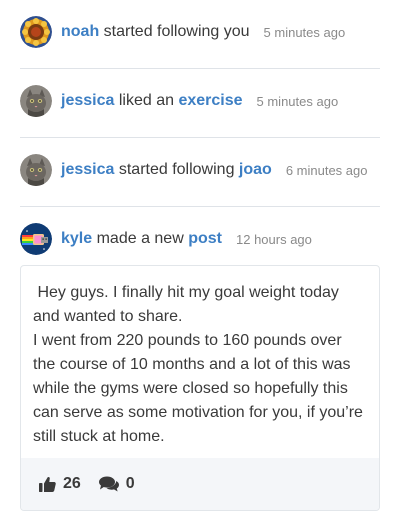 The height and width of the screenshot is (524, 400). Describe the element at coordinates (72, 483) in the screenshot. I see `like-count: 26` at that location.